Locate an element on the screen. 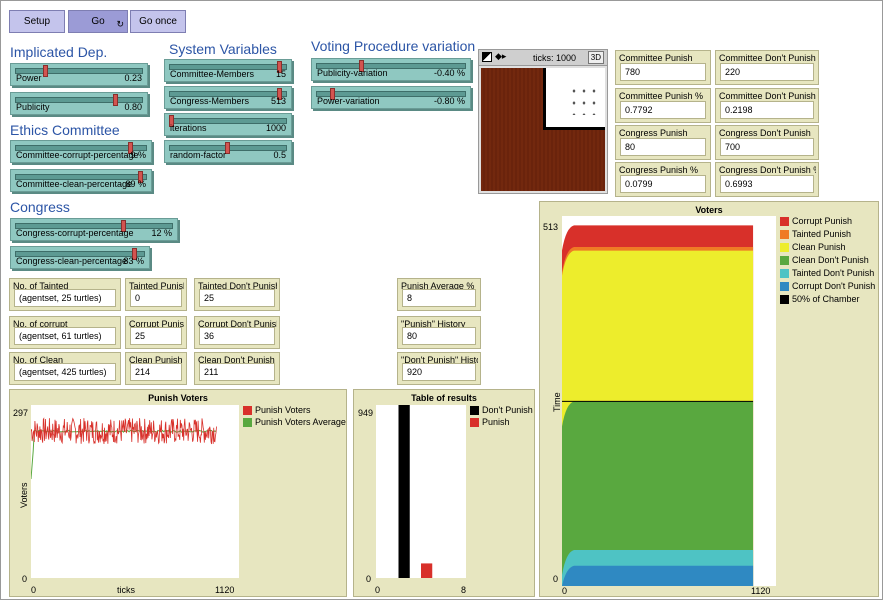  mid-monitor-2: "Don't Punish" History920 is located at coordinates (439, 368).